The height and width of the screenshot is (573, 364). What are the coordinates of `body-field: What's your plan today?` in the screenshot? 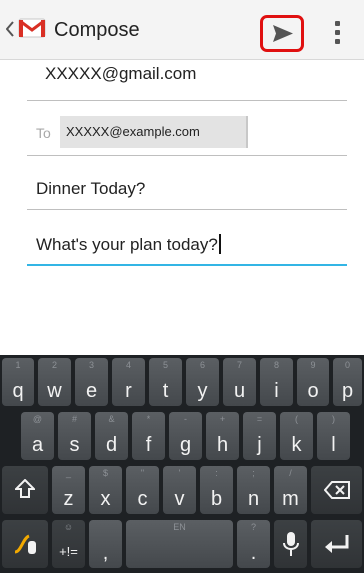 It's located at (128, 244).